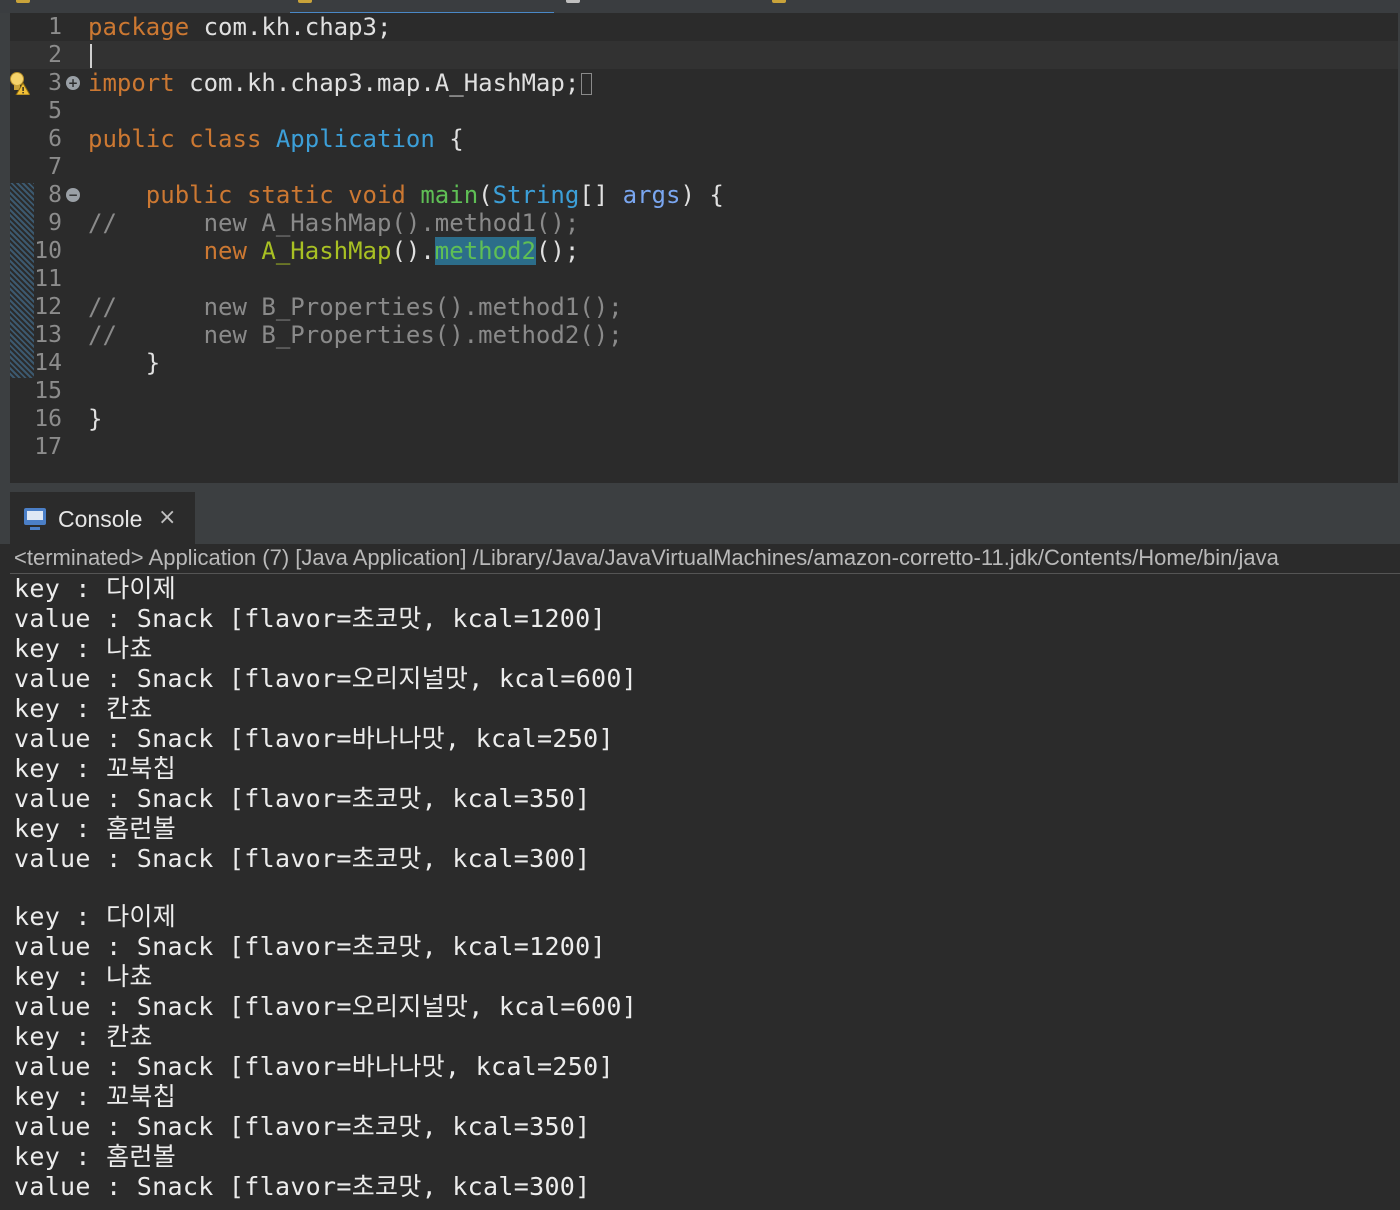 This screenshot has height=1210, width=1400. What do you see at coordinates (705, 279) in the screenshot?
I see `code-line: 11` at bounding box center [705, 279].